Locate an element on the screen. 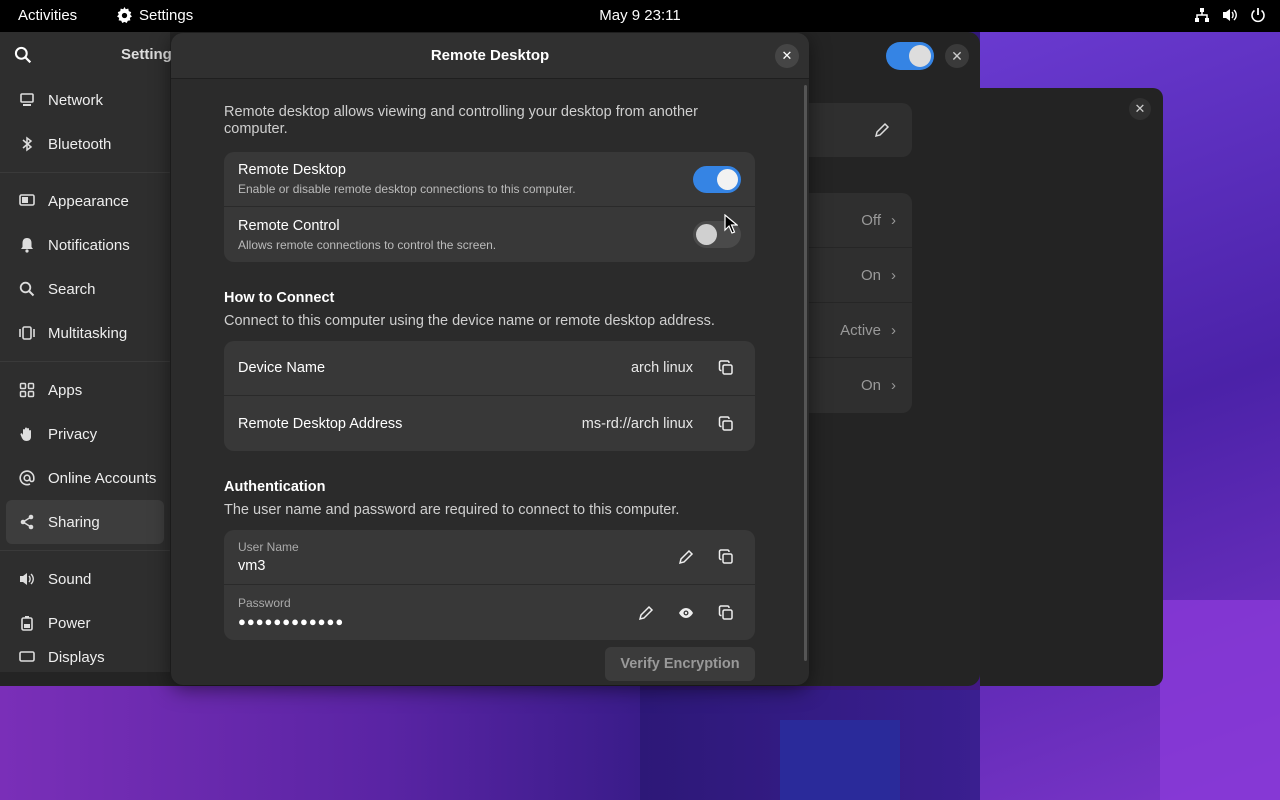  dialog-header: Remote Desktop ✕ is located at coordinates (490, 56).